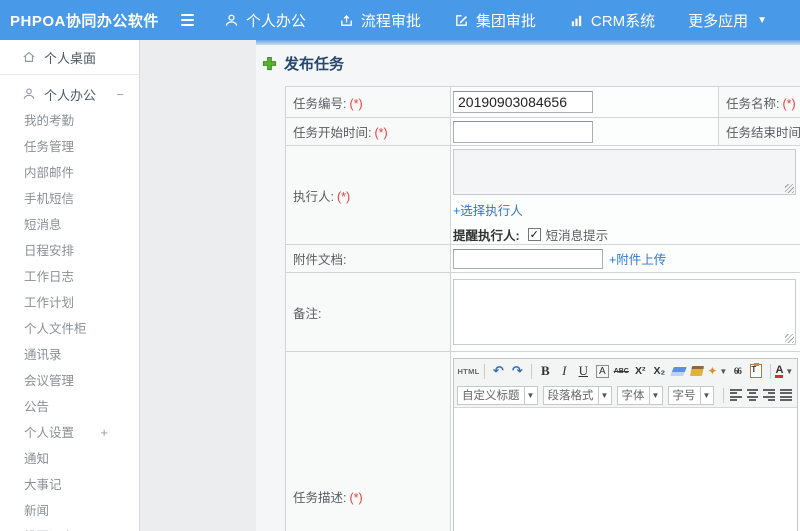 The height and width of the screenshot is (531, 800). What do you see at coordinates (498, 371) in the screenshot?
I see `undo-button: ↶` at bounding box center [498, 371].